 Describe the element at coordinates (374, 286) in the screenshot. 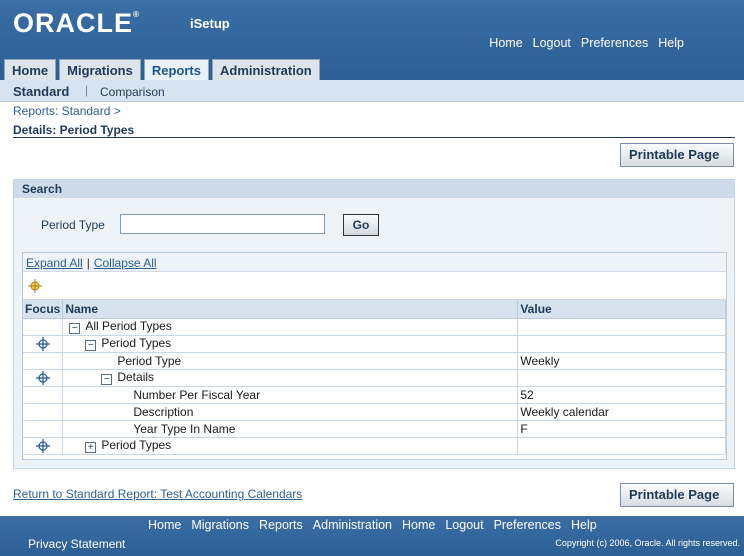

I see `focus-root-row` at that location.